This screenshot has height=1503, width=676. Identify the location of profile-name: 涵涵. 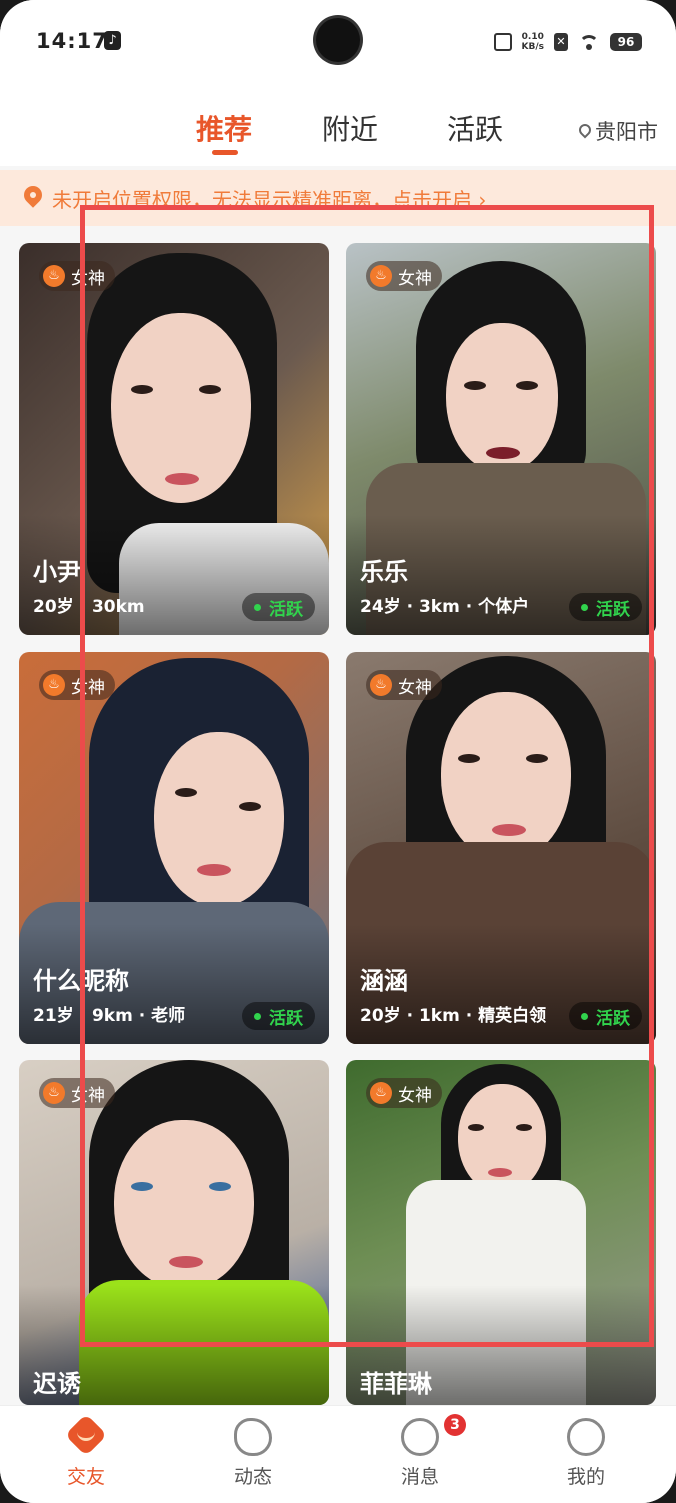
(384, 981).